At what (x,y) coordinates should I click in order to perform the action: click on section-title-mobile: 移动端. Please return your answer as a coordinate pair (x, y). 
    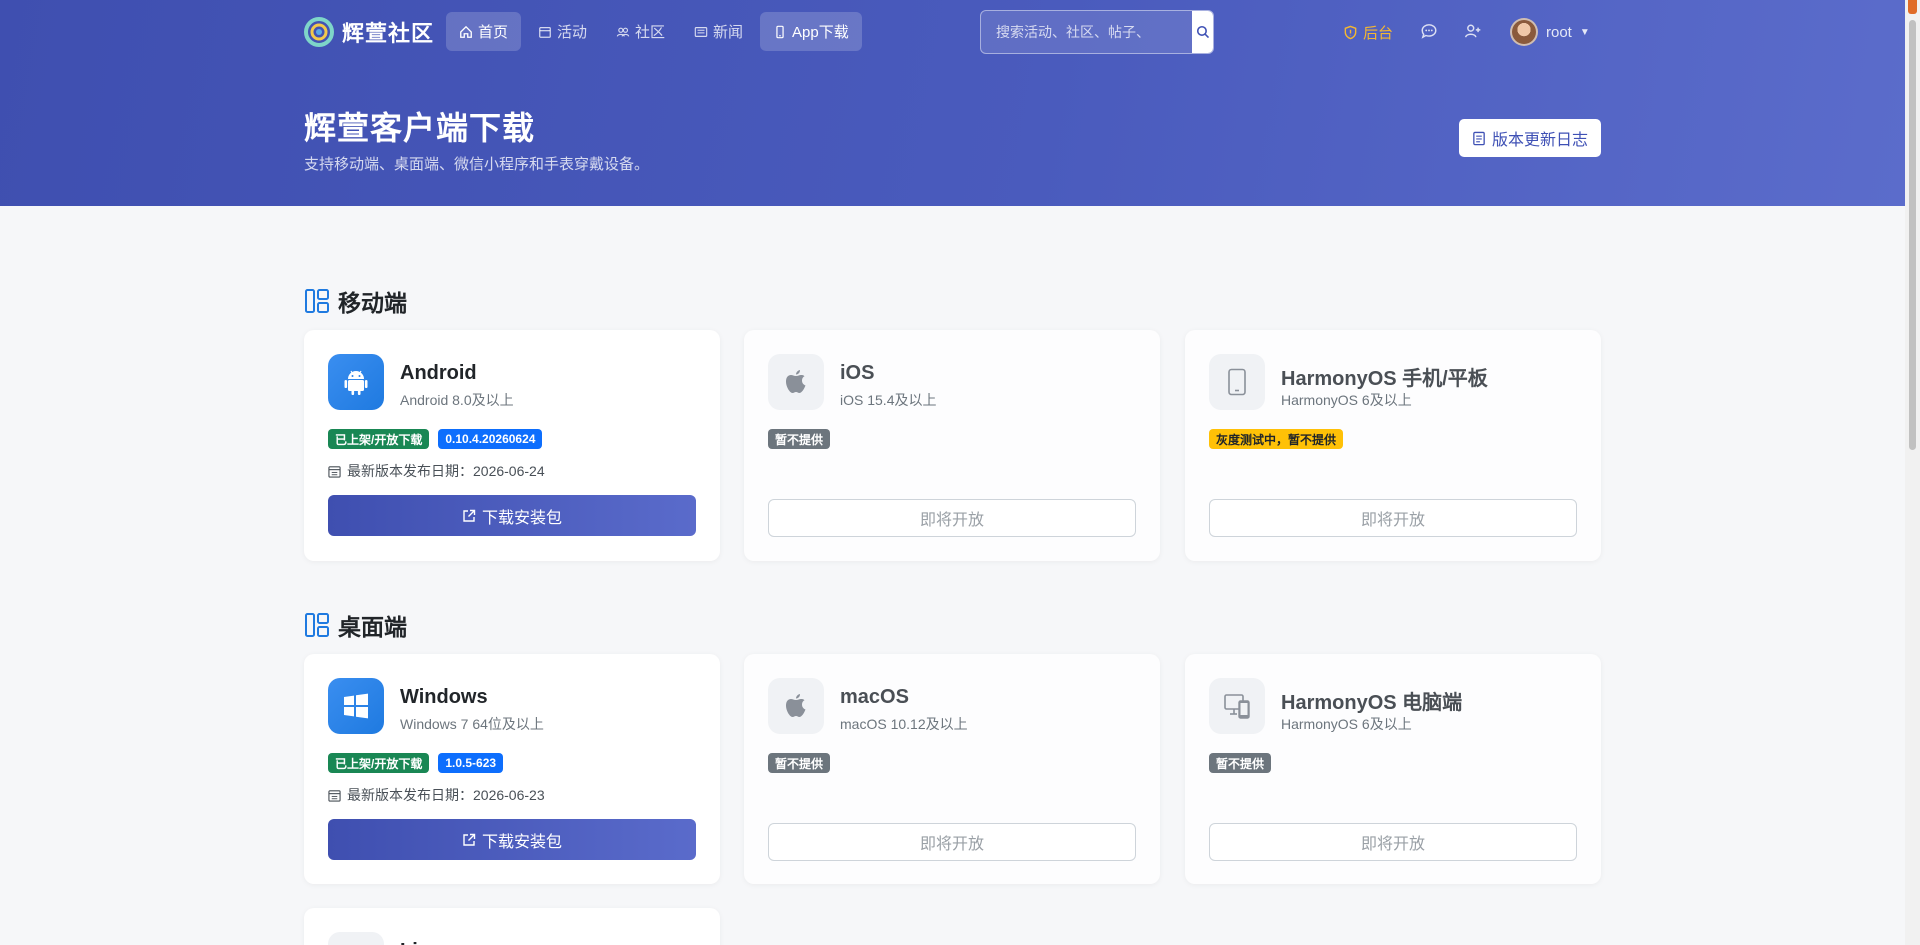
    Looking at the image, I should click on (355, 301).